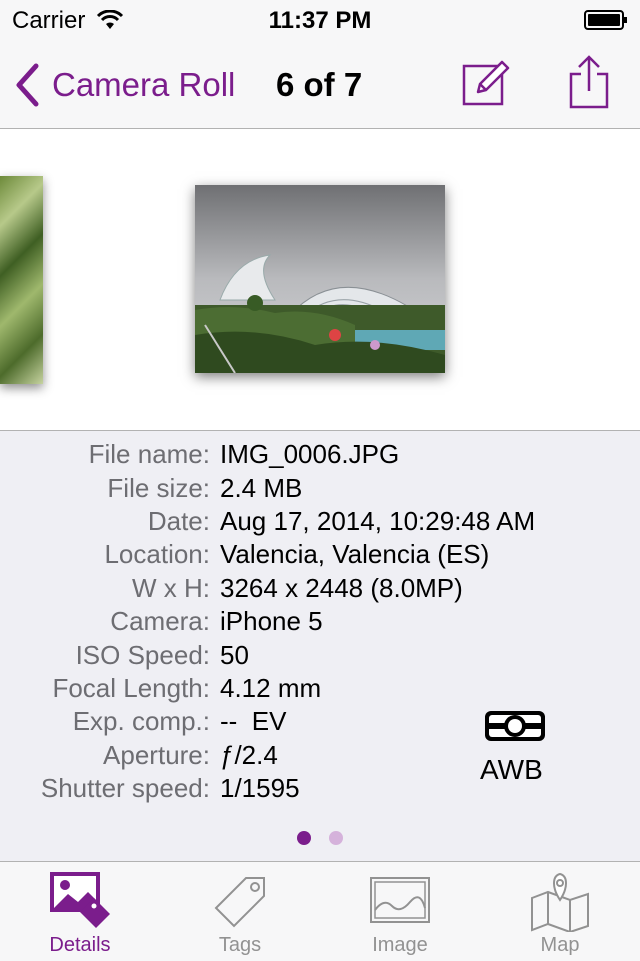 The image size is (640, 961). What do you see at coordinates (261, 488) in the screenshot?
I see `detail-value: 2.4 MB` at bounding box center [261, 488].